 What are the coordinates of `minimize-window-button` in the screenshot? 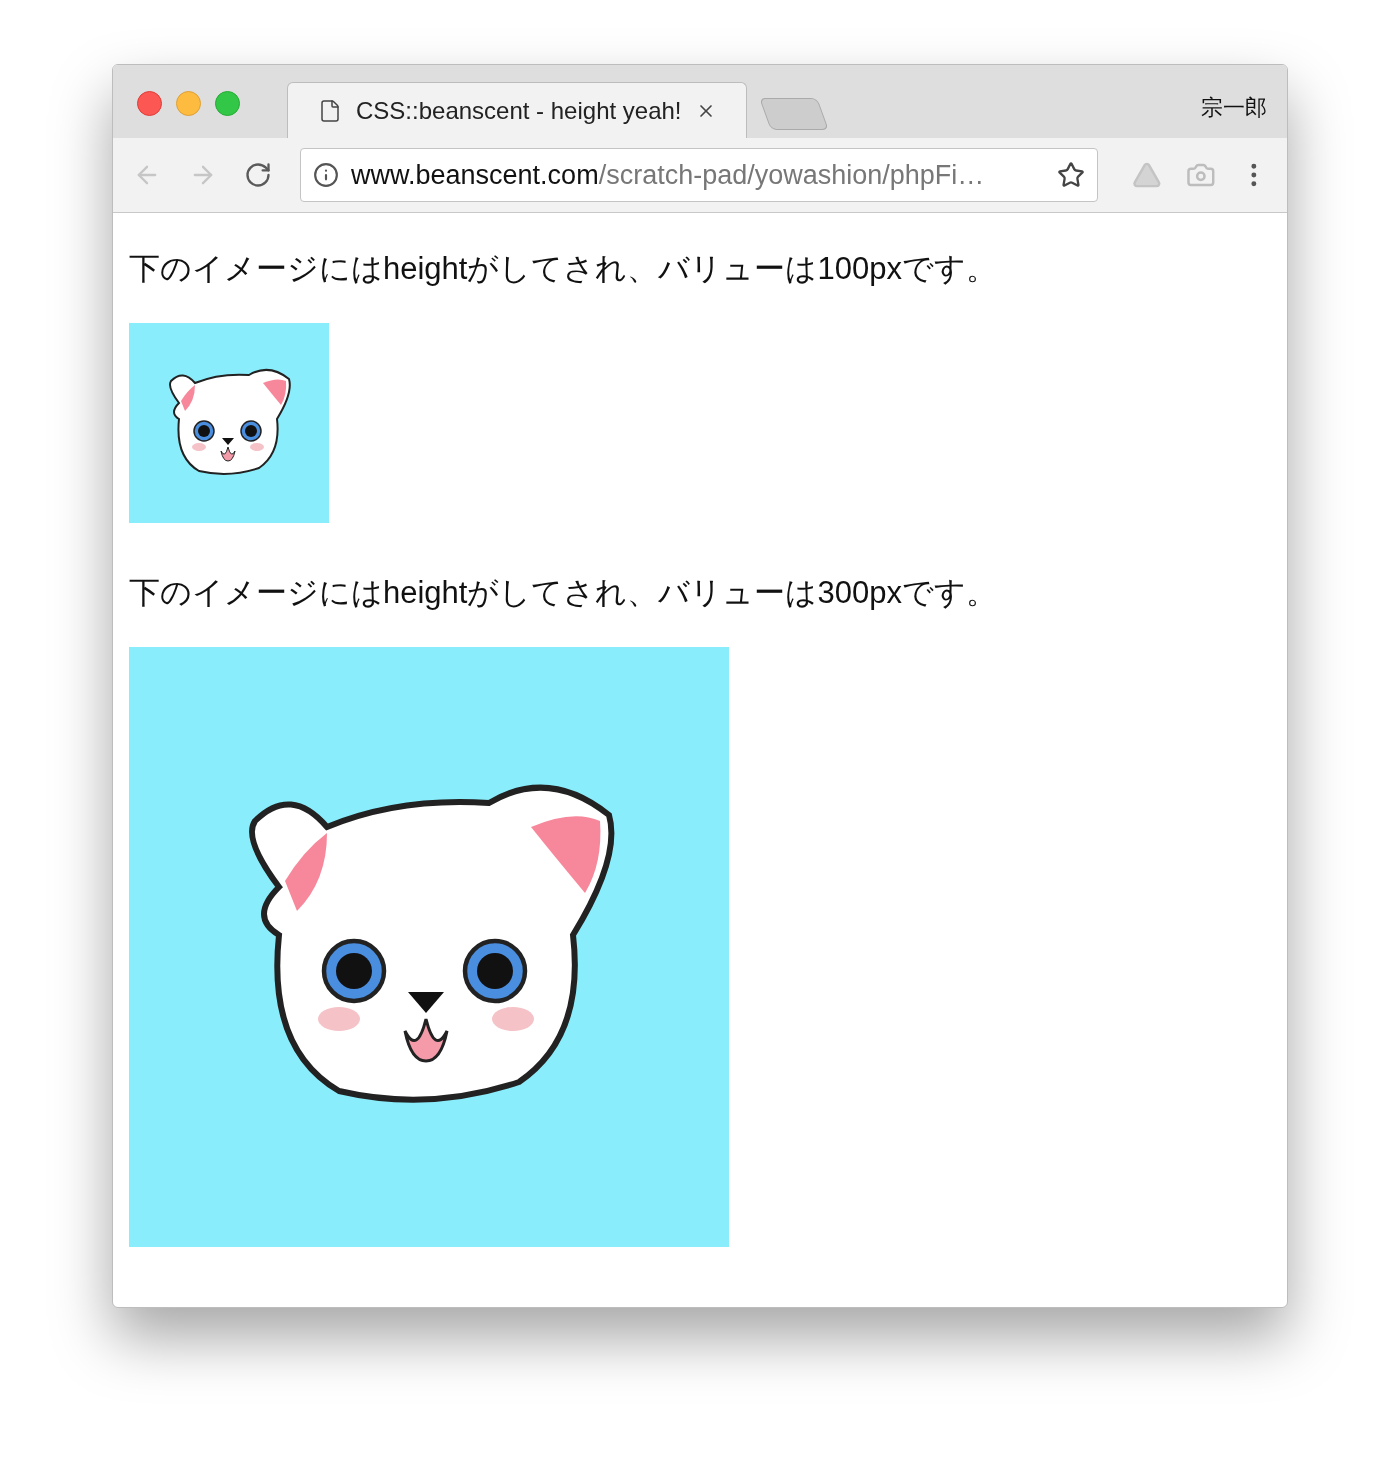 It's located at (188, 103).